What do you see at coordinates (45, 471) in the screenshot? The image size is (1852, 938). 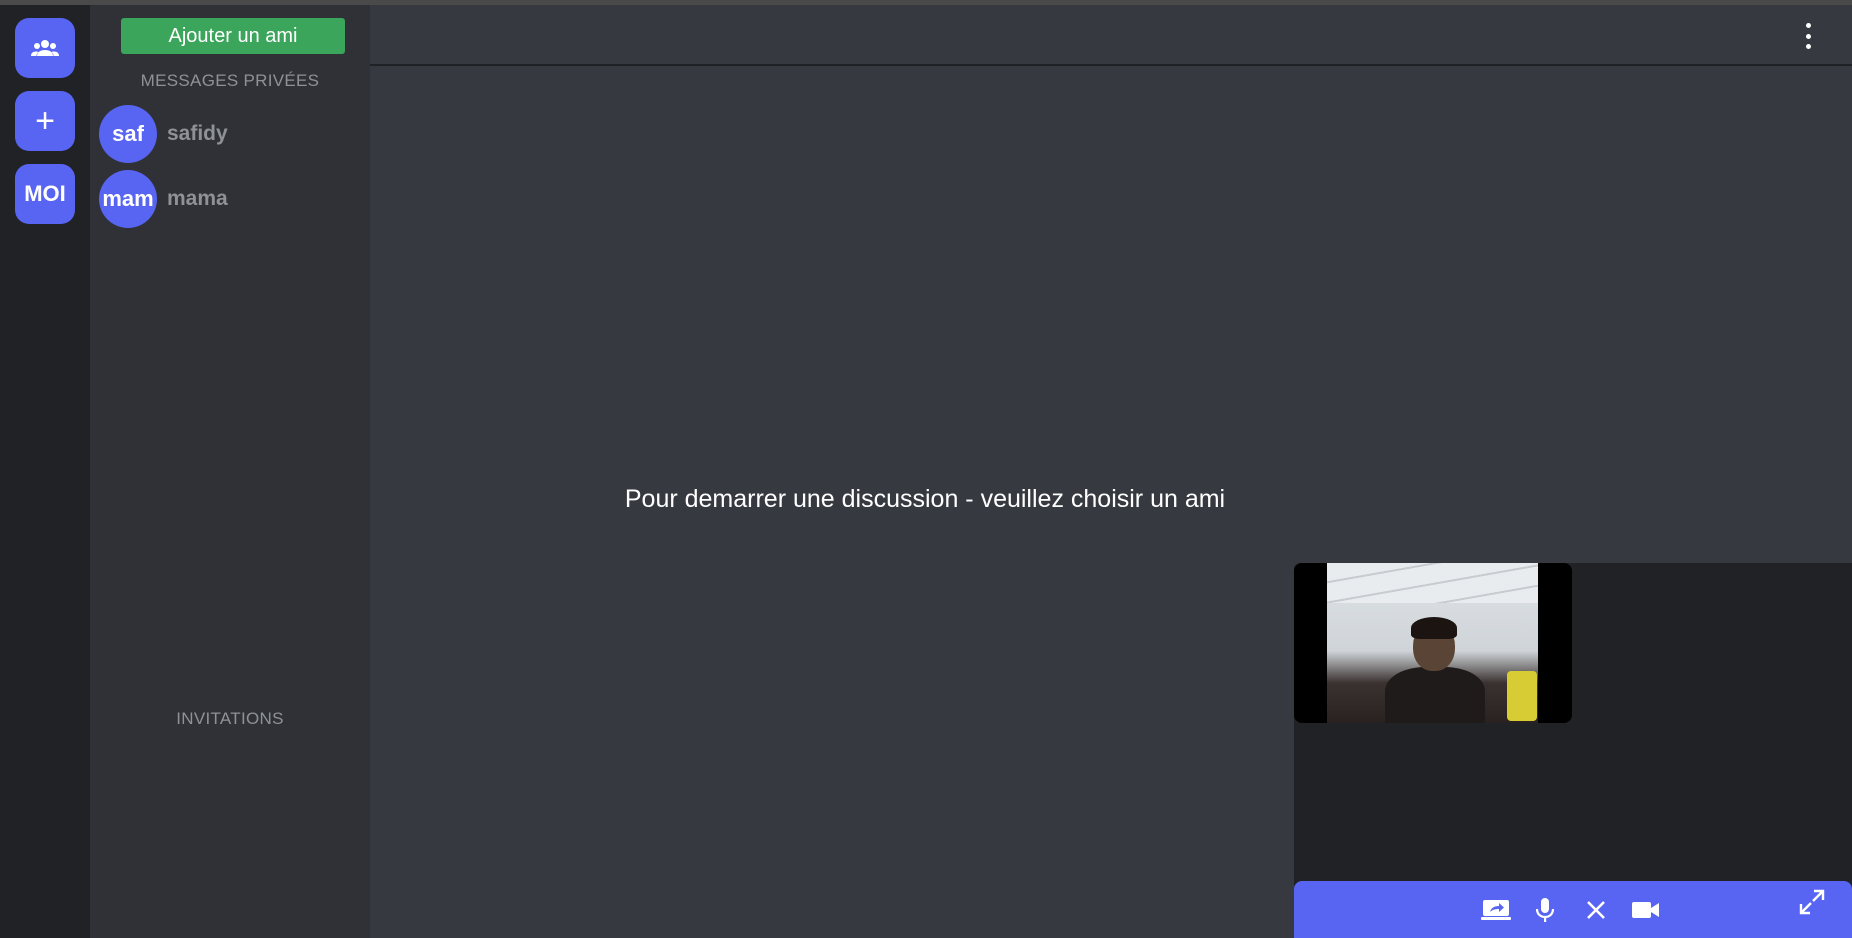 I see `server-rail: + MOI` at bounding box center [45, 471].